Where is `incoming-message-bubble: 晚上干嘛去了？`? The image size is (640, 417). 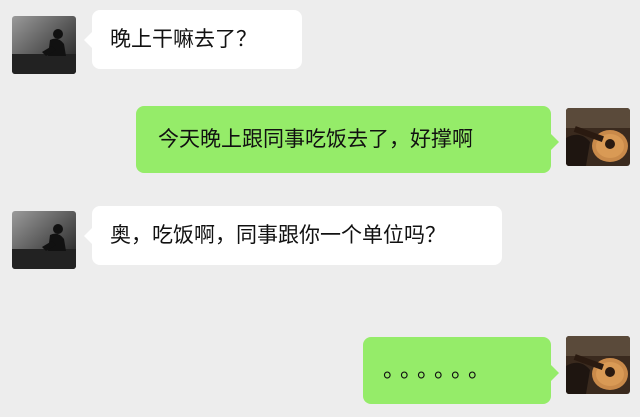
incoming-message-bubble: 晚上干嘛去了？ is located at coordinates (193, 39).